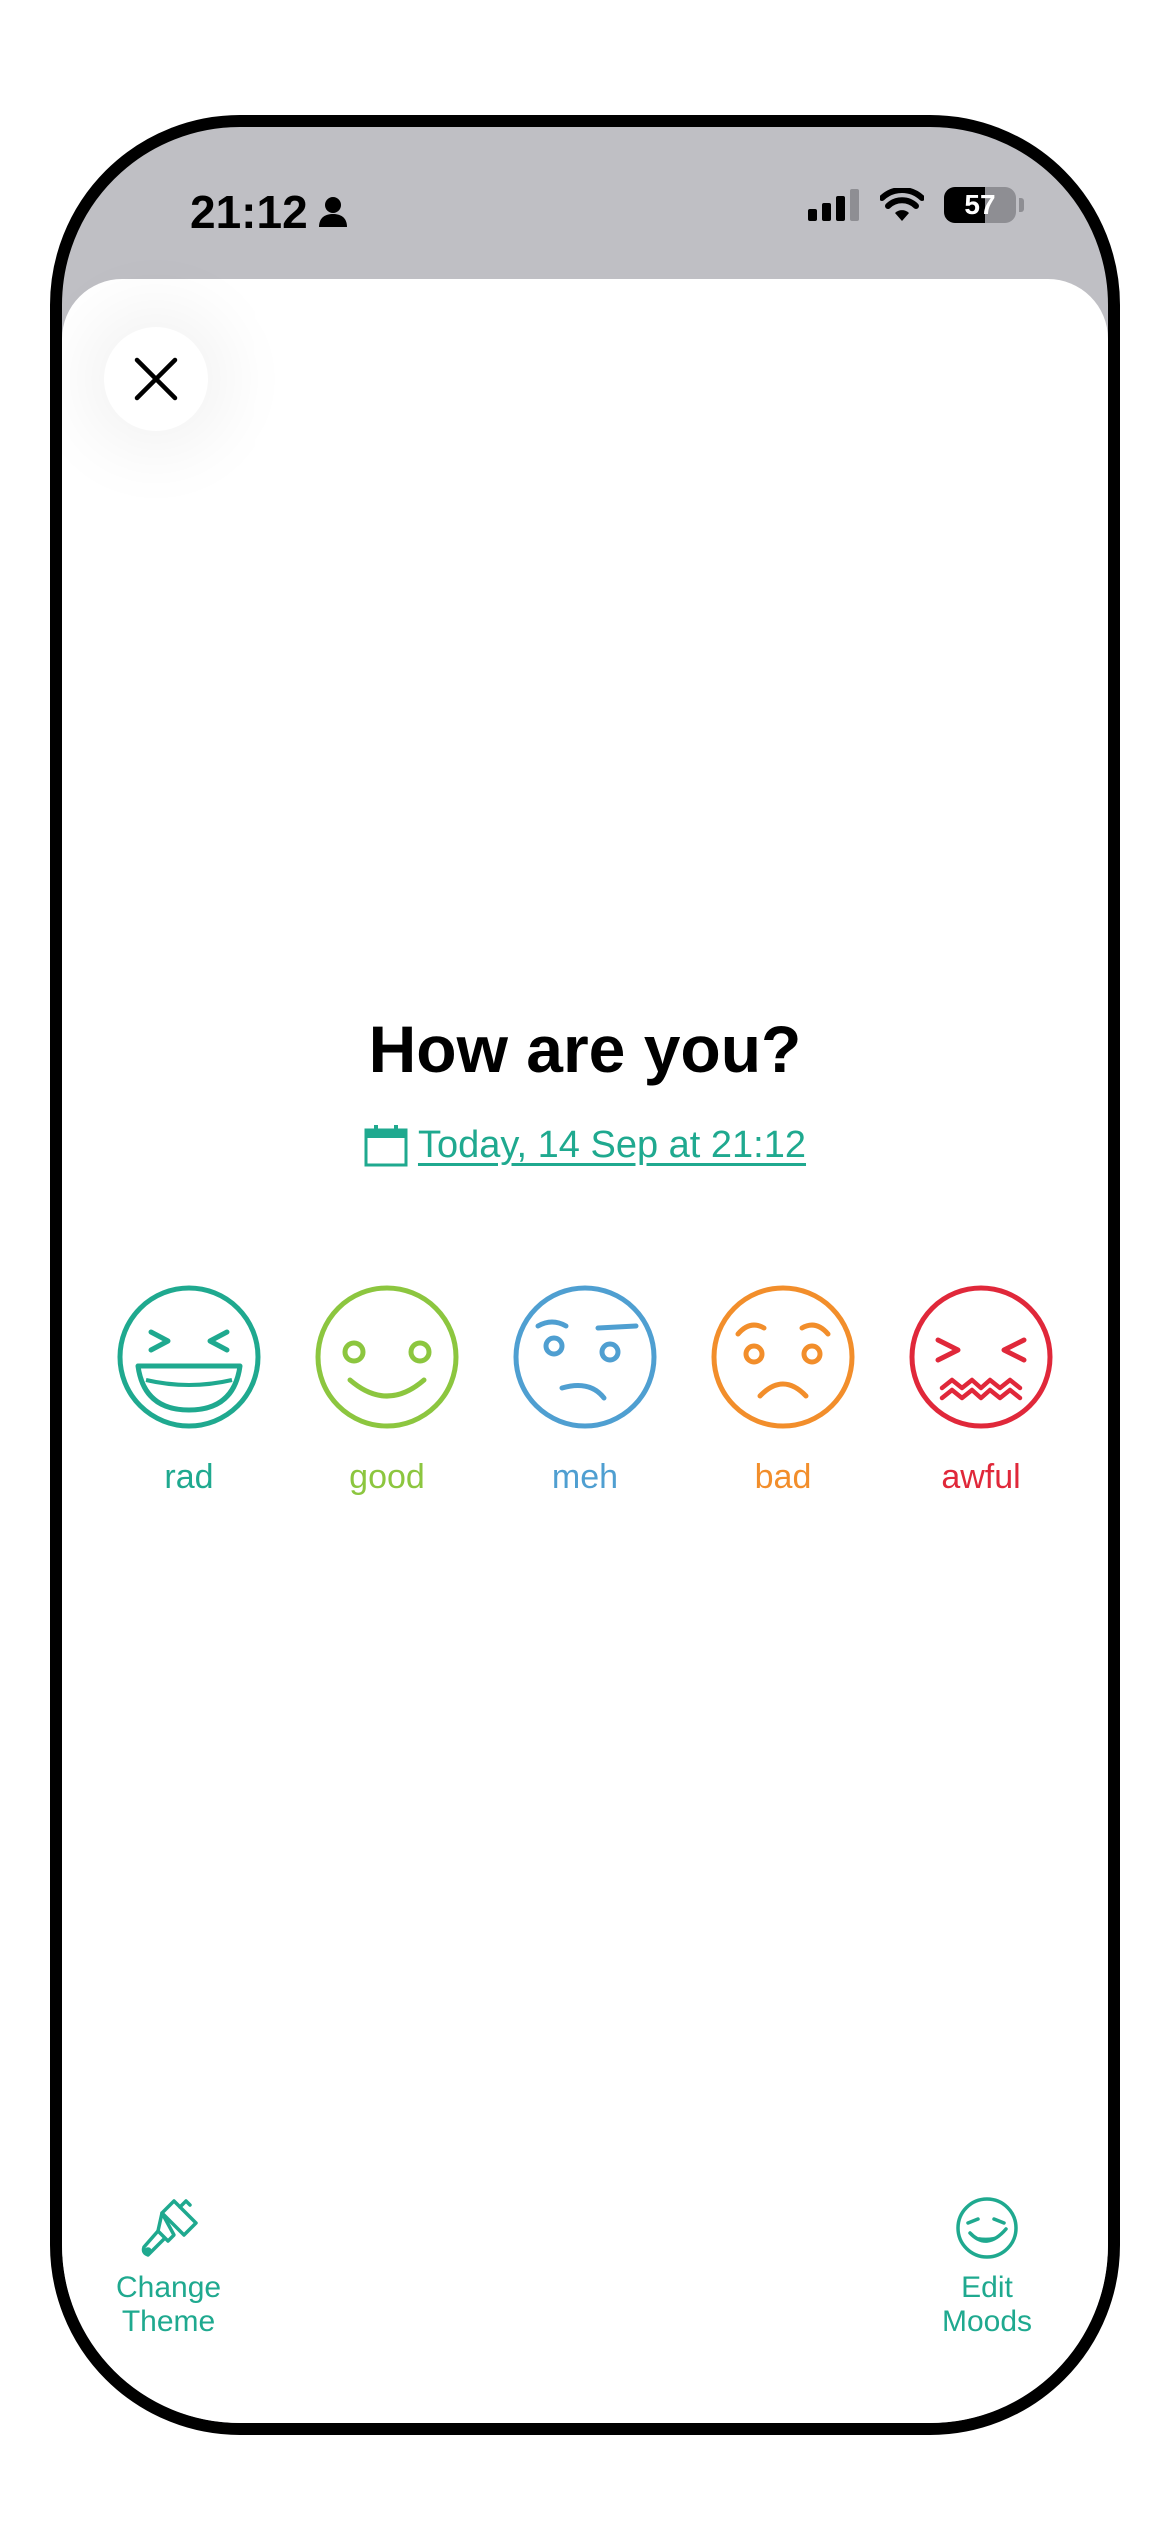 This screenshot has width=1170, height=2532. Describe the element at coordinates (783, 1357) in the screenshot. I see `bad-face-icon` at that location.